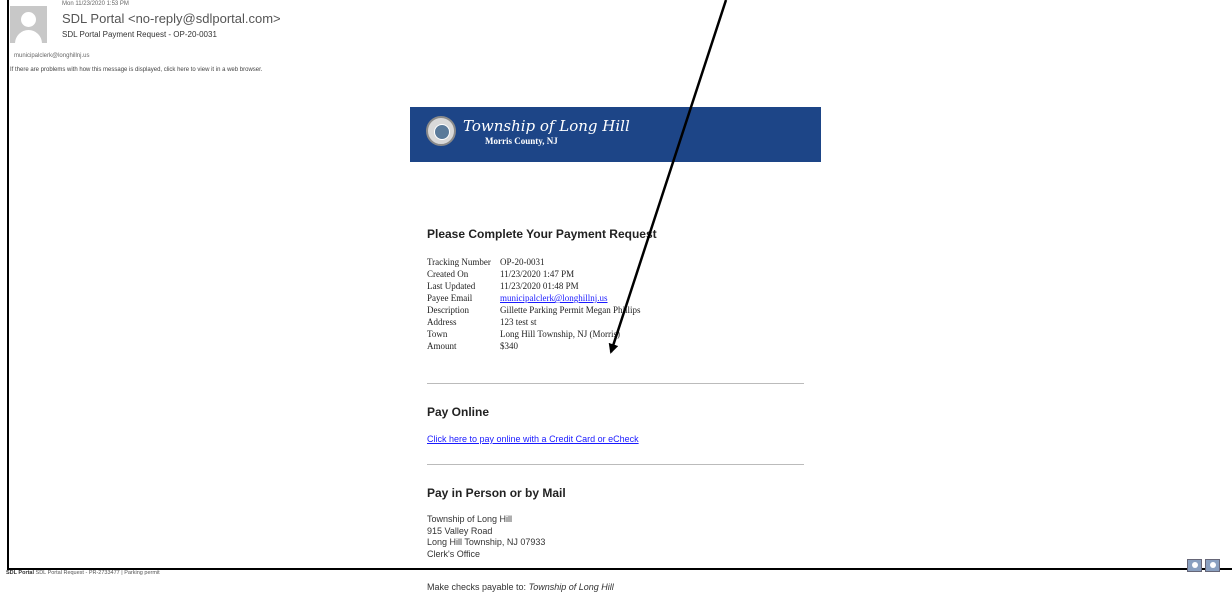 This screenshot has width=1232, height=592. What do you see at coordinates (451, 286) in the screenshot?
I see `detail-label: Last Updated` at bounding box center [451, 286].